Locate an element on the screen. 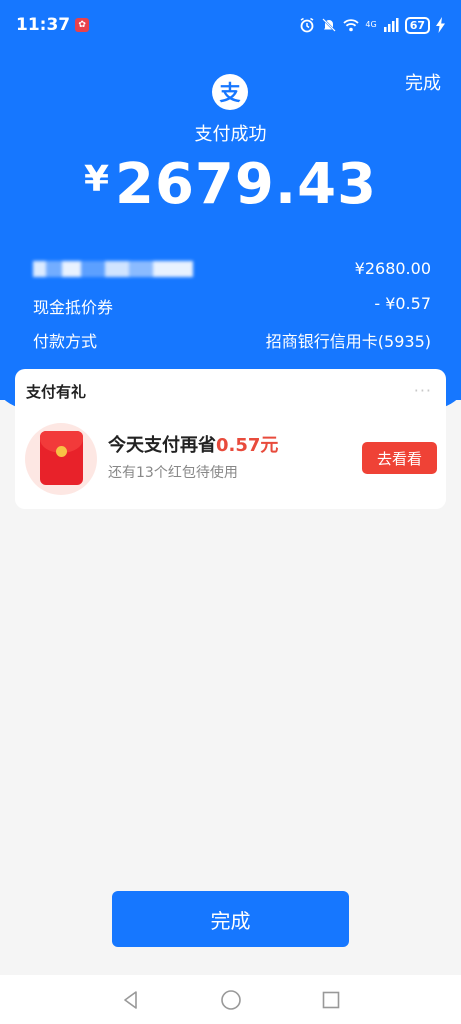 This screenshot has width=461, height=1024. alipay-logo-icon: 支 is located at coordinates (230, 92).